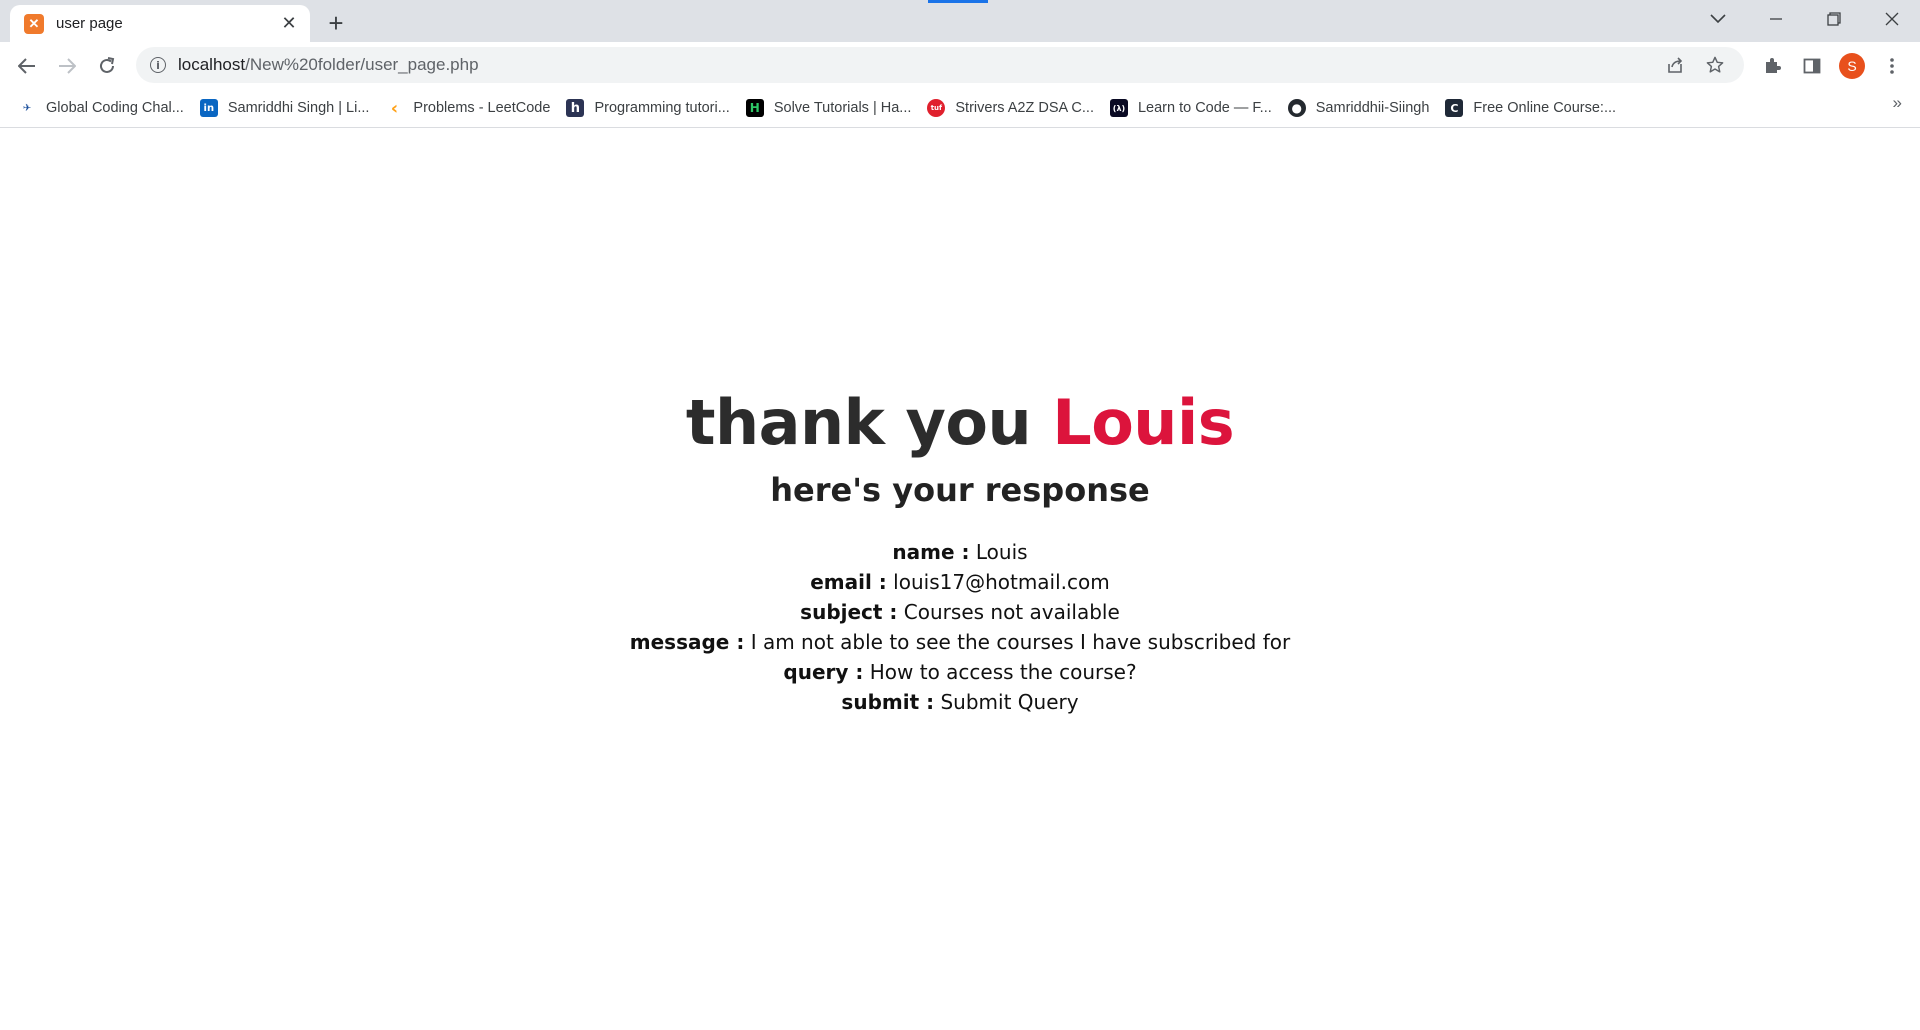 This screenshot has height=1030, width=1920. What do you see at coordinates (687, 642) in the screenshot?
I see `field-label: message :` at bounding box center [687, 642].